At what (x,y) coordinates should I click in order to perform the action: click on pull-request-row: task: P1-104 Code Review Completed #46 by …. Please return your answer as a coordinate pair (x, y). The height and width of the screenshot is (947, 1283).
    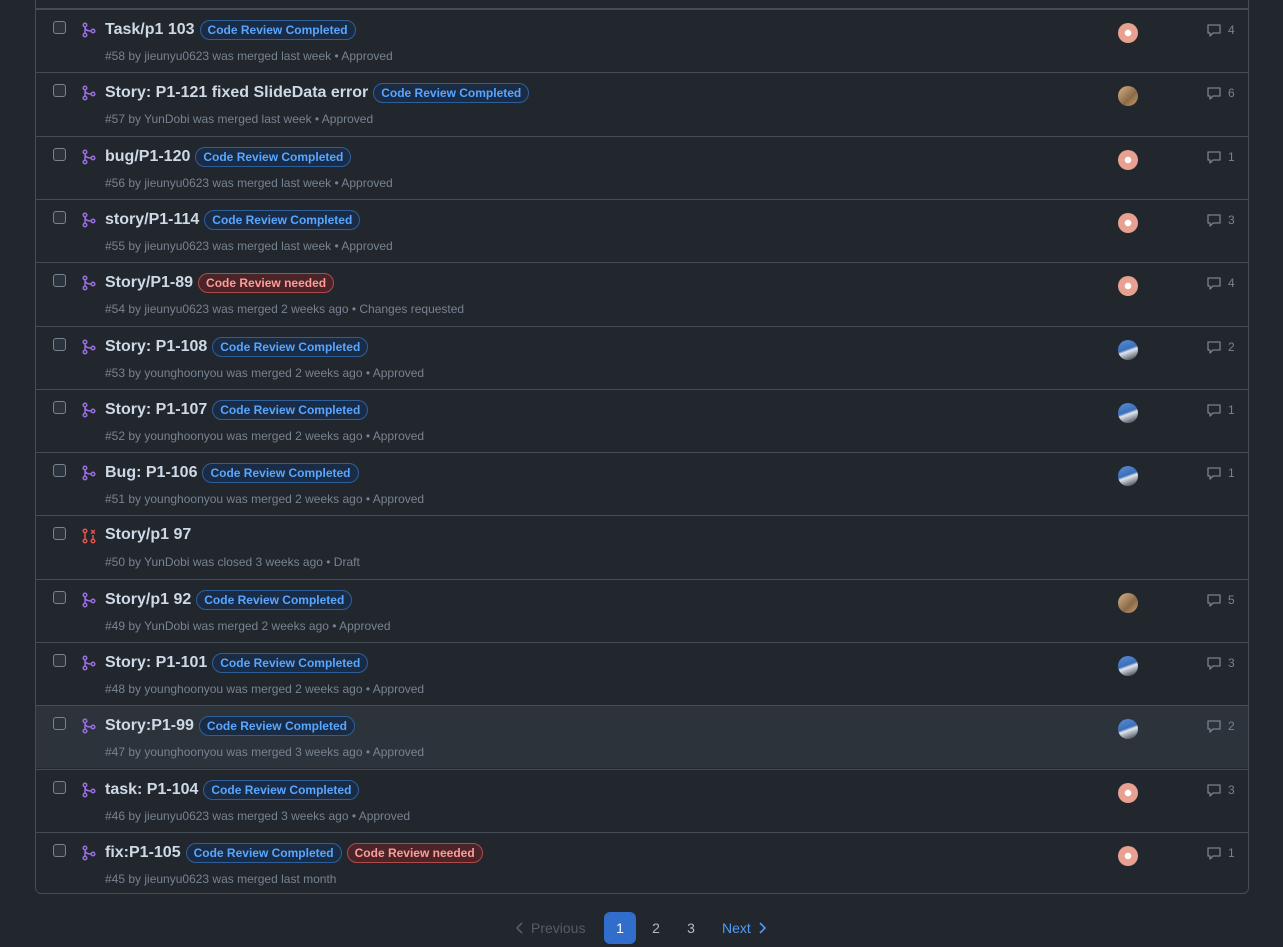
    Looking at the image, I should click on (642, 800).